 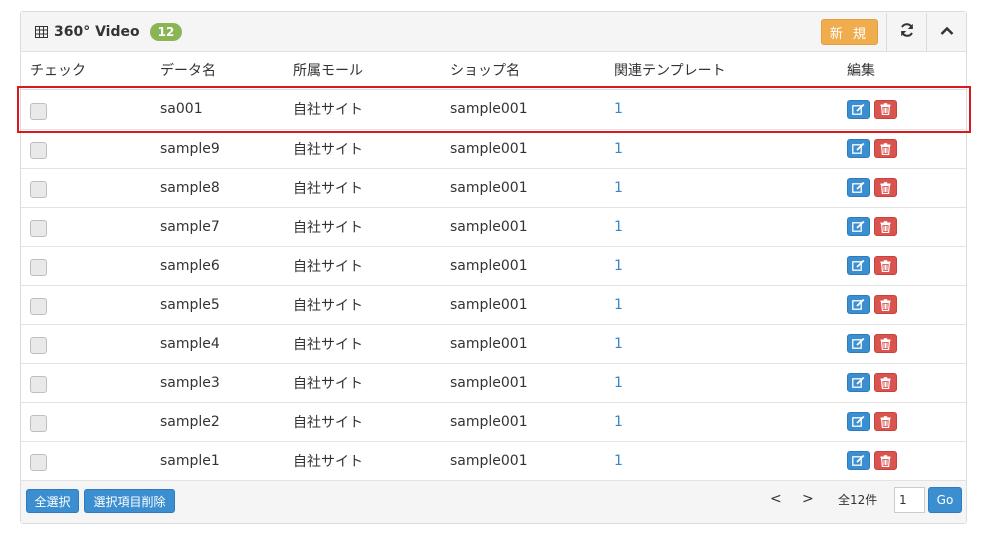 What do you see at coordinates (945, 500) in the screenshot?
I see `go-button: Go` at bounding box center [945, 500].